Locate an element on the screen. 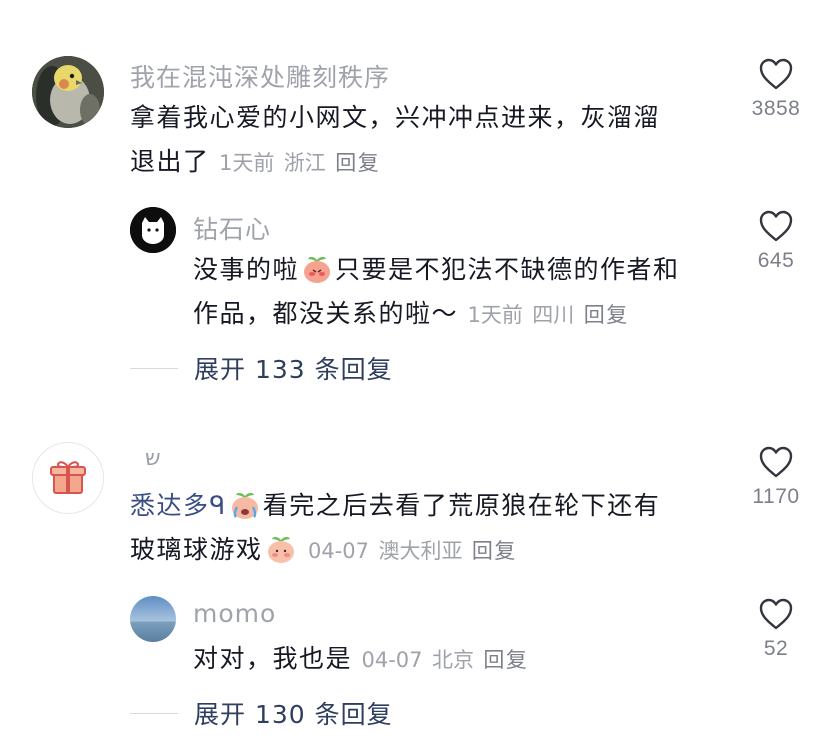  comment-text-line: 退出了 1天前 浙江 回复 is located at coordinates (255, 162).